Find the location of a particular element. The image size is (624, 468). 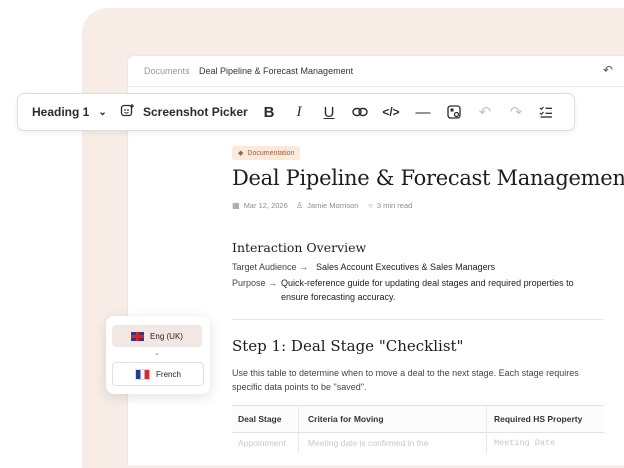

calendar-icon: ▦ is located at coordinates (236, 205).